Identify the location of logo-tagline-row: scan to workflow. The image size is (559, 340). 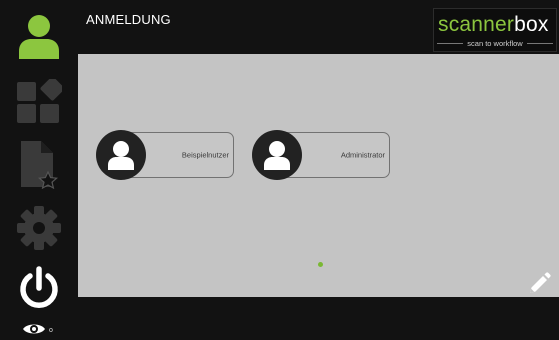
(495, 43).